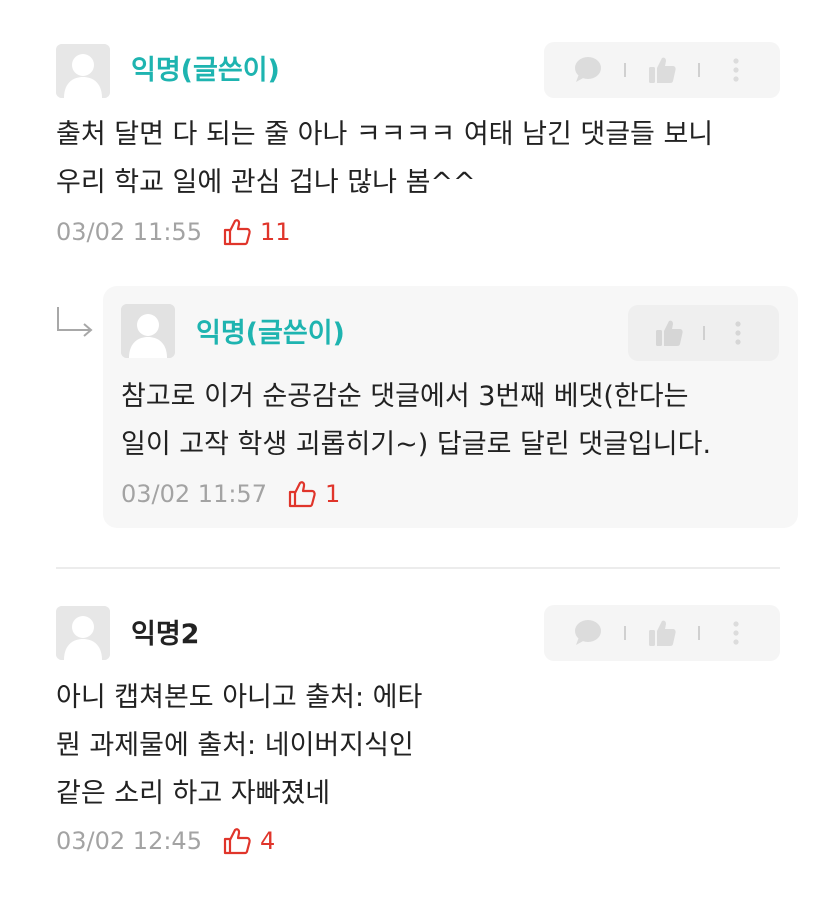 The image size is (835, 921). Describe the element at coordinates (165, 634) in the screenshot. I see `comment-author: 익명2` at that location.